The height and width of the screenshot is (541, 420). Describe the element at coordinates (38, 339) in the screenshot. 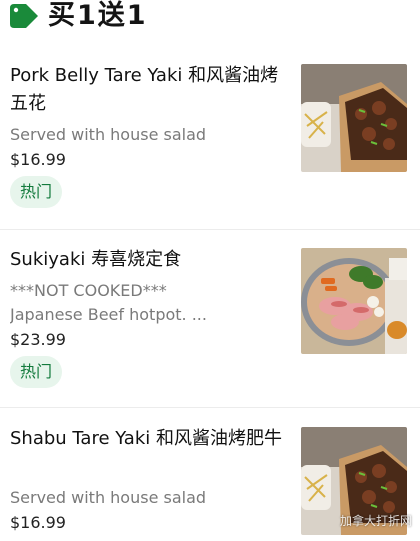

I see `item-price: $23.99` at that location.